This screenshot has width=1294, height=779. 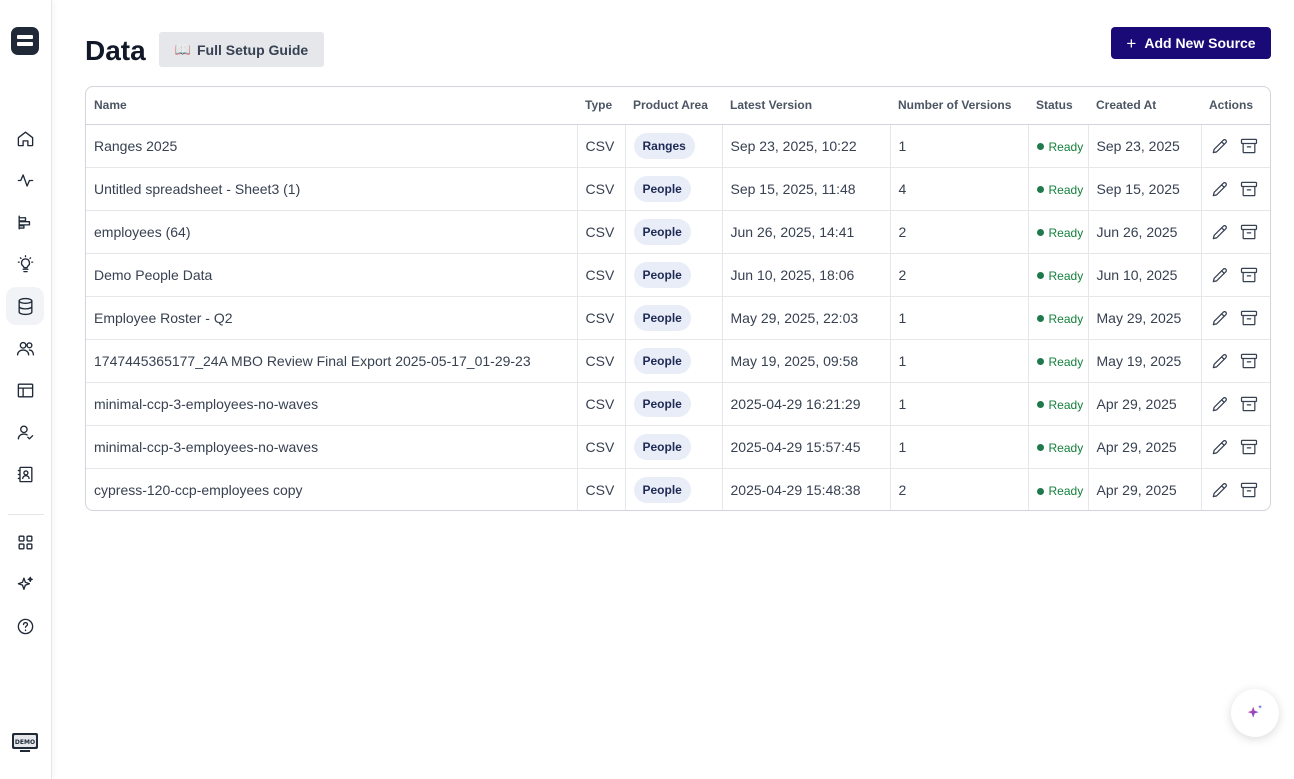 I want to click on sidebar-item-user-check, so click(x=25, y=432).